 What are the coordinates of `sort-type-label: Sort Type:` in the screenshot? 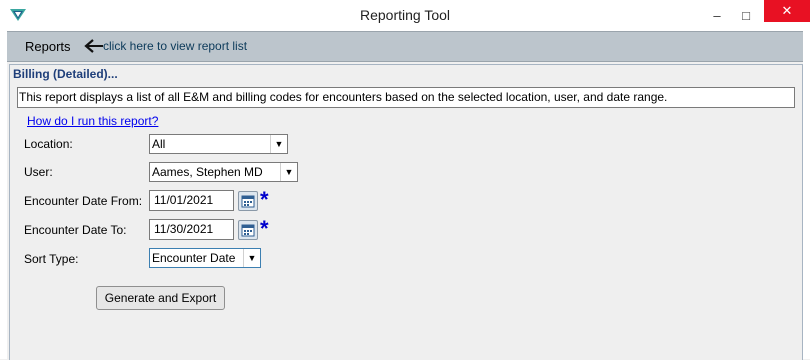 It's located at (51, 259).